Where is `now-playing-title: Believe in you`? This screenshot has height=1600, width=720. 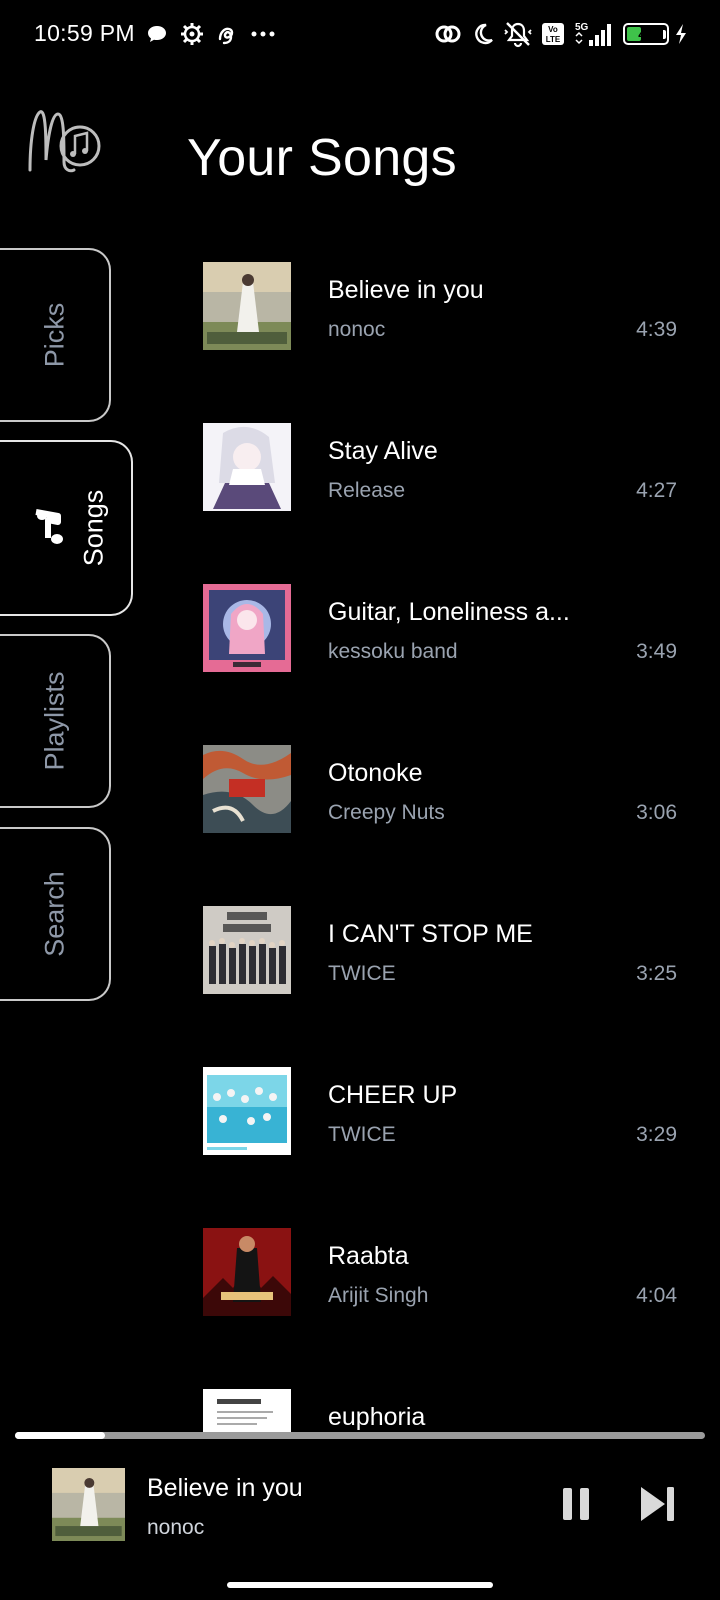 now-playing-title: Believe in you is located at coordinates (225, 1488).